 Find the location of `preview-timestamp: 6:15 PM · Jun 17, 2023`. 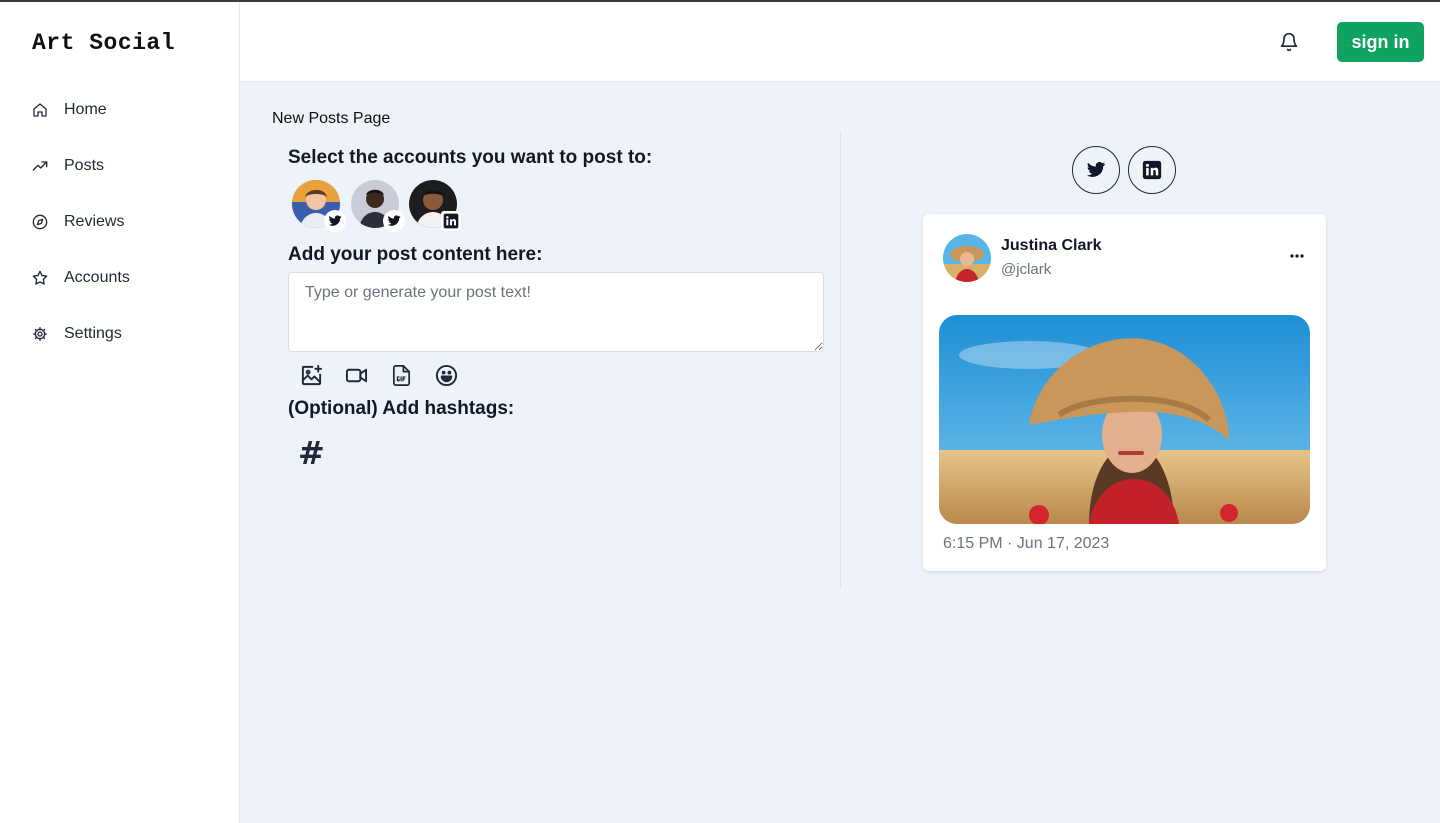

preview-timestamp: 6:15 PM · Jun 17, 2023 is located at coordinates (1026, 543).